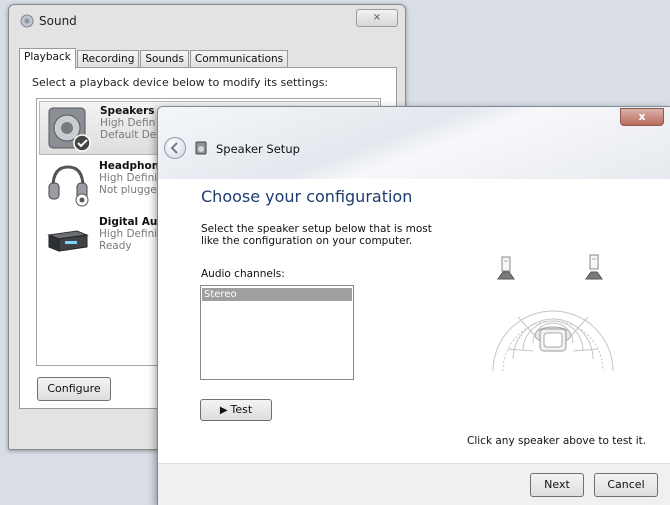  What do you see at coordinates (243, 274) in the screenshot?
I see `audio-channels-label: Audio channels:` at bounding box center [243, 274].